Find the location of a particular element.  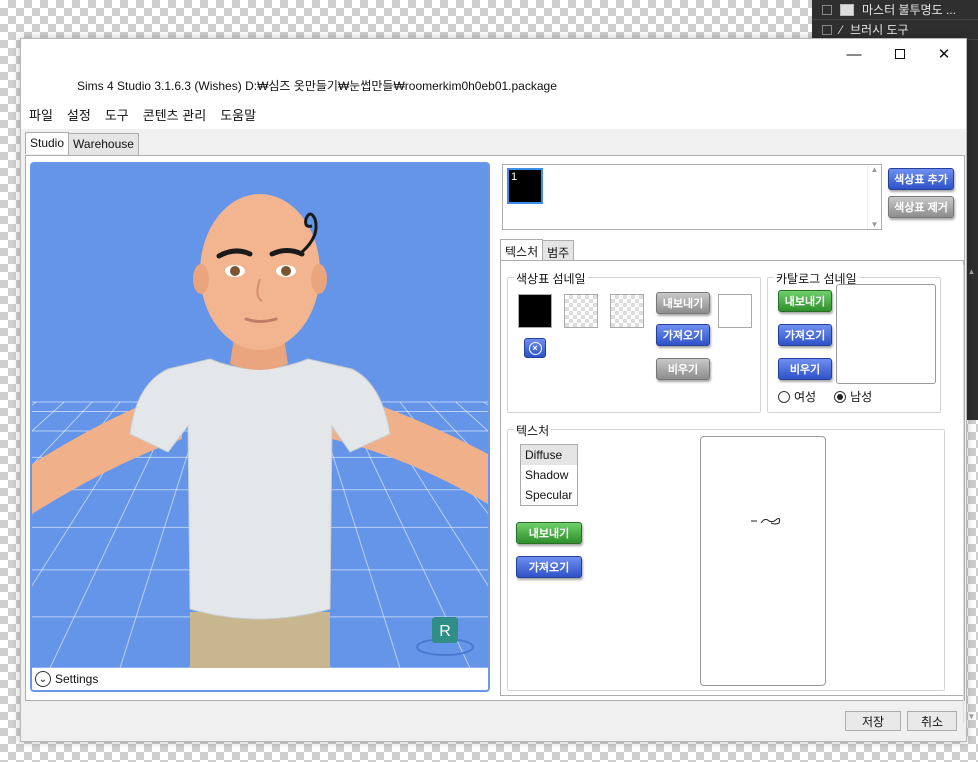

layer-row: ⁄ 브러시 도구 is located at coordinates (895, 30).